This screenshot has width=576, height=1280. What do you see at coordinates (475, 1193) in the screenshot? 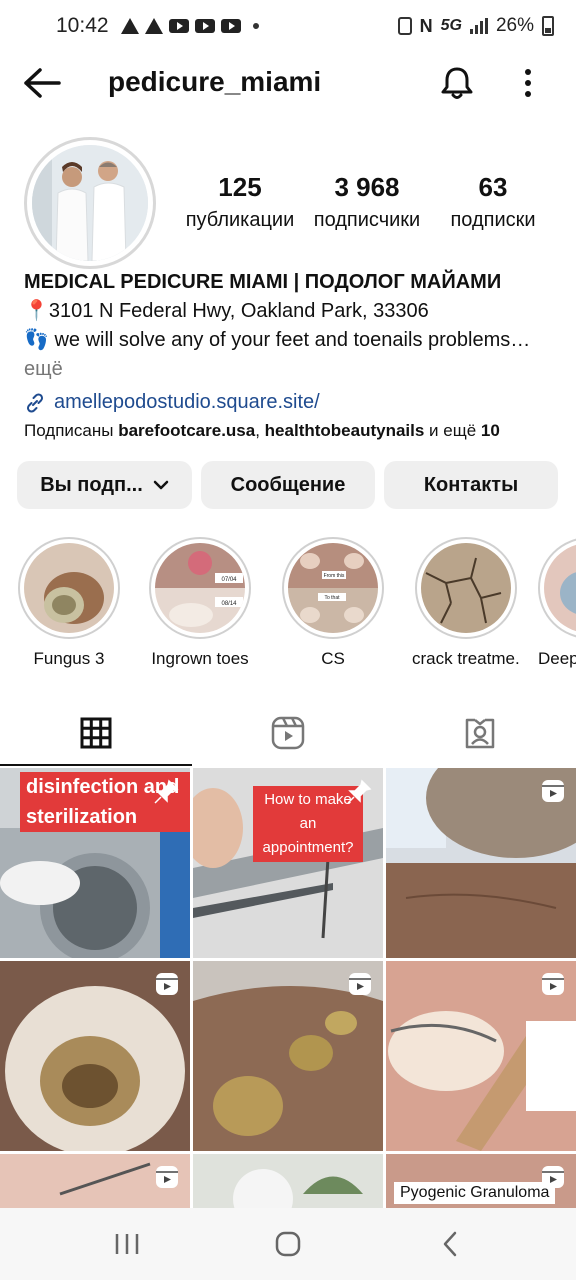
I see `post-caption: Pyogenic Granuloma` at bounding box center [475, 1193].